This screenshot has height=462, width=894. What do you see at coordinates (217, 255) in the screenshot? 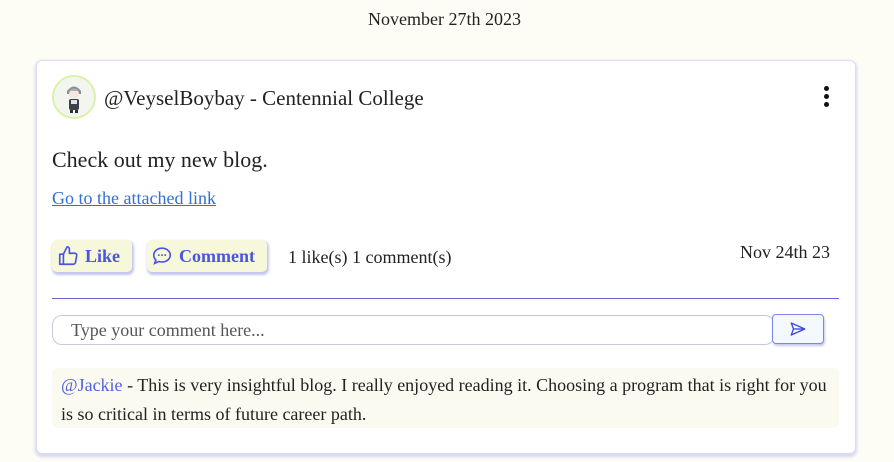
I see `comment-button-label: Comment` at bounding box center [217, 255].